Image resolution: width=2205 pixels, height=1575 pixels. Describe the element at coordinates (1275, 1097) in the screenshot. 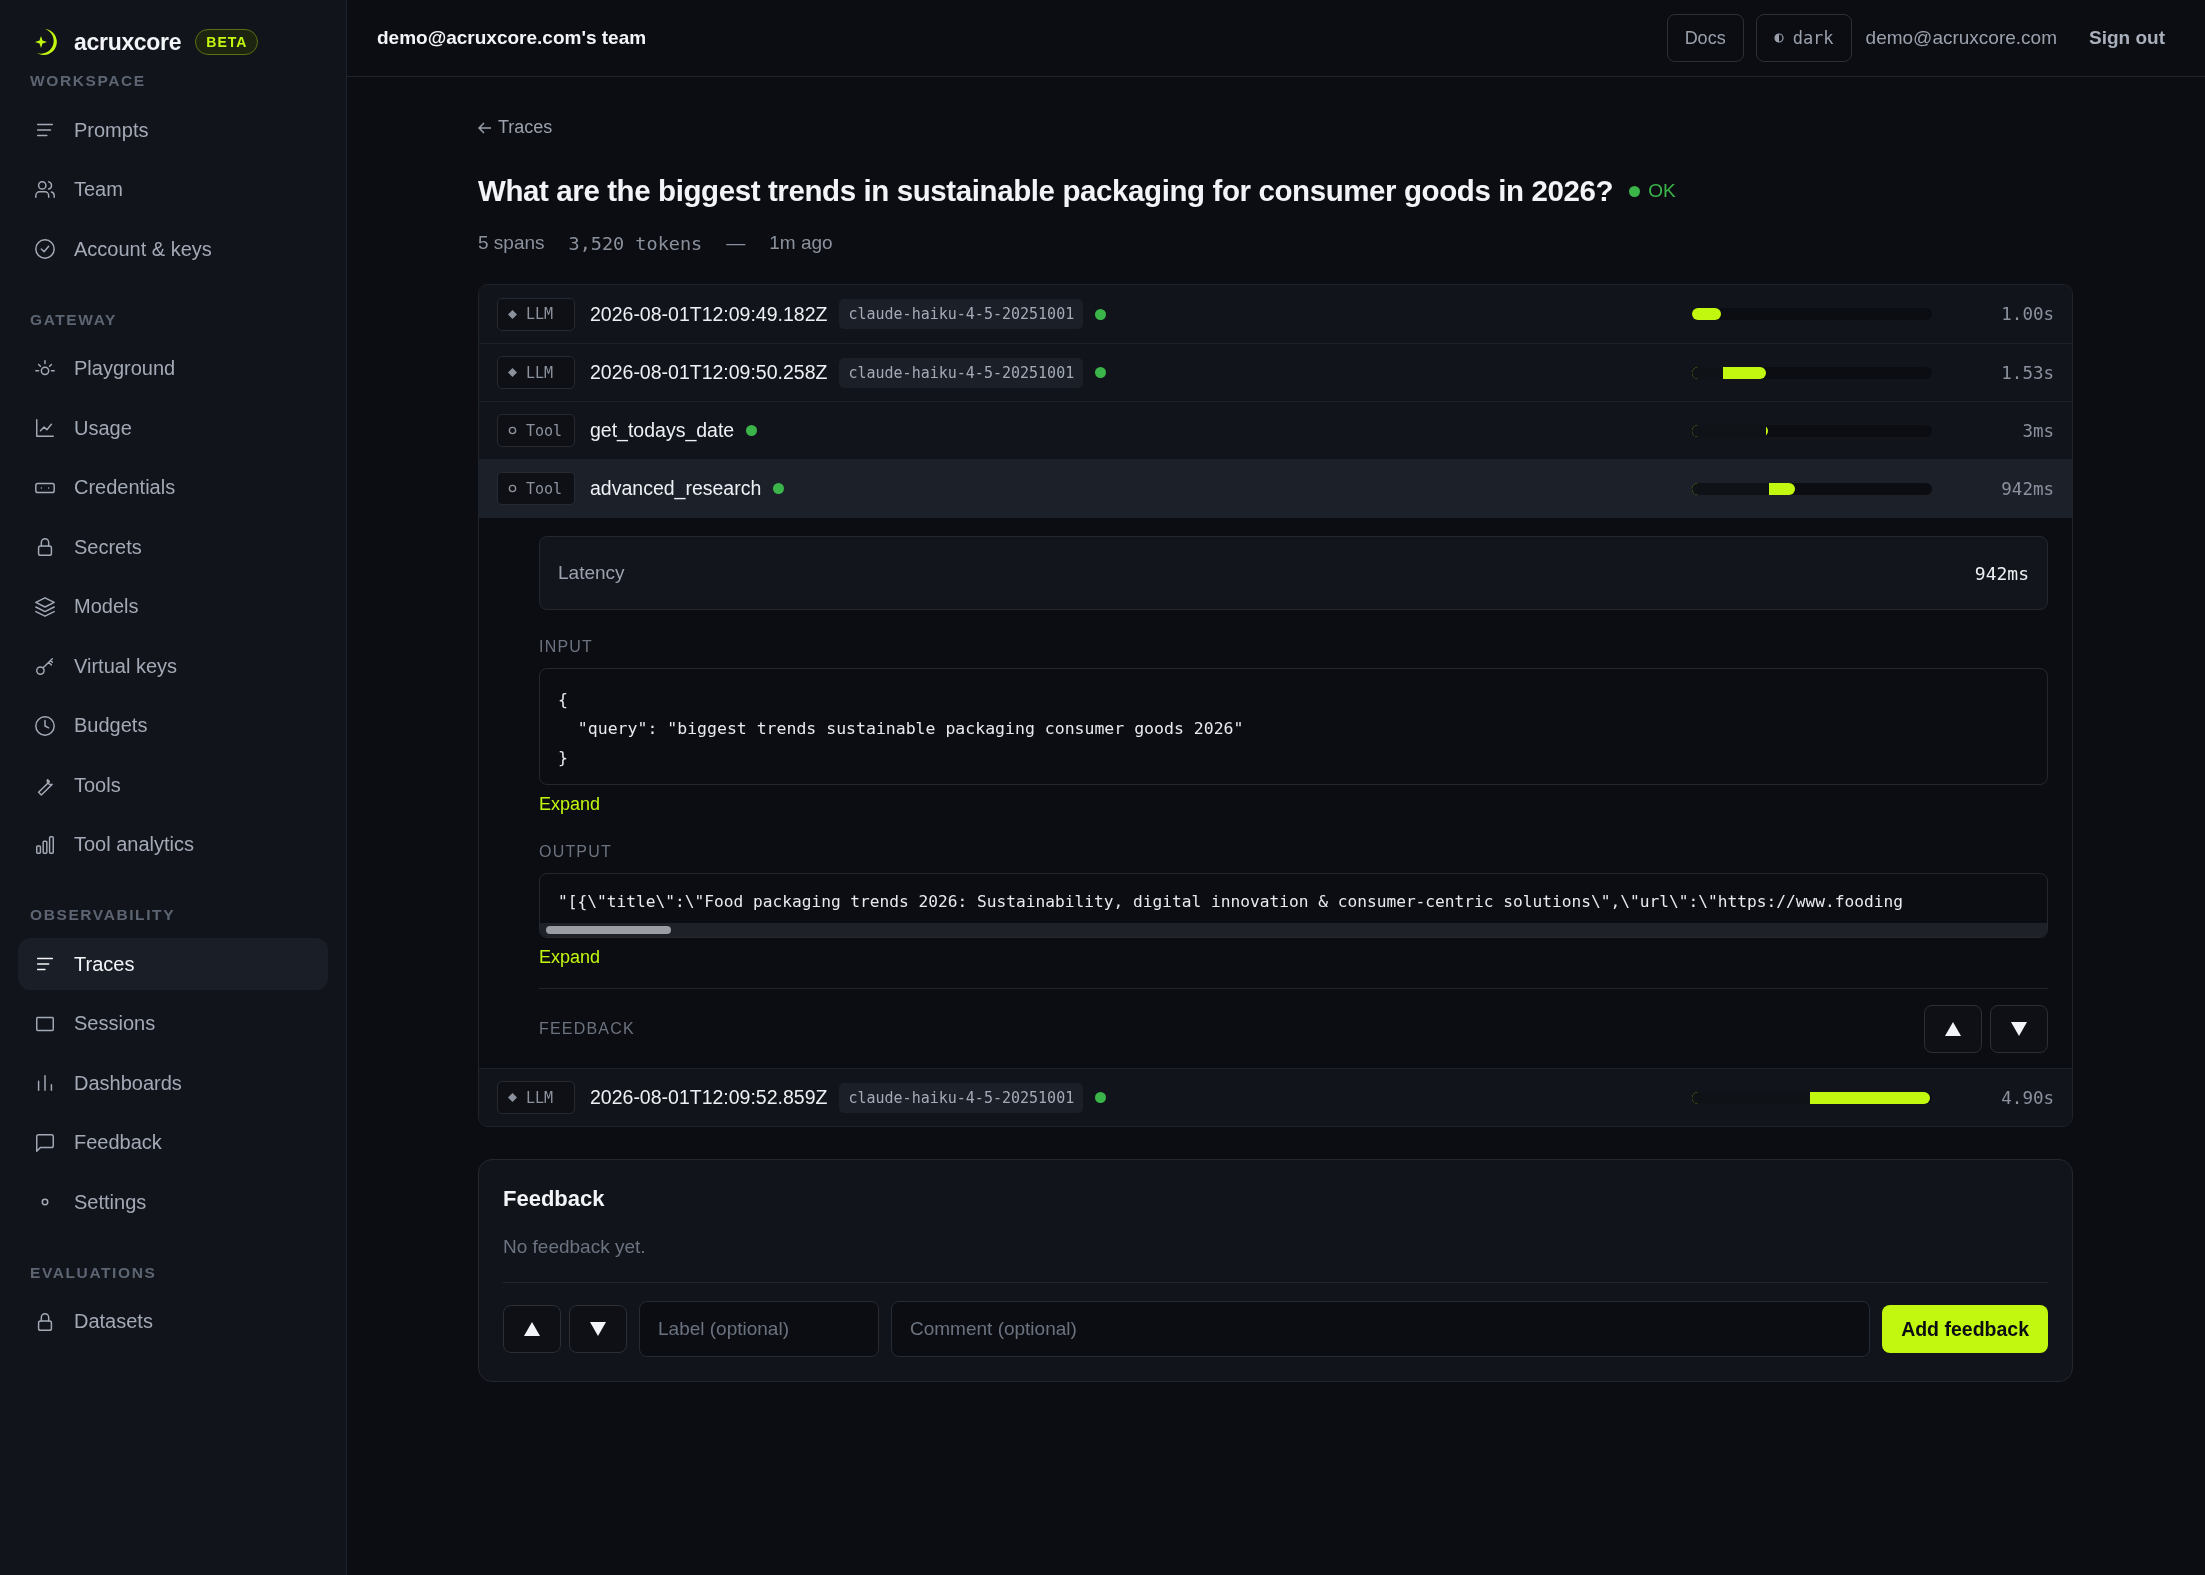

I see `span-row: LLM 2026-08-01T12:09:52.859Z claude-haiku-4-5-20251001 4.90s` at that location.